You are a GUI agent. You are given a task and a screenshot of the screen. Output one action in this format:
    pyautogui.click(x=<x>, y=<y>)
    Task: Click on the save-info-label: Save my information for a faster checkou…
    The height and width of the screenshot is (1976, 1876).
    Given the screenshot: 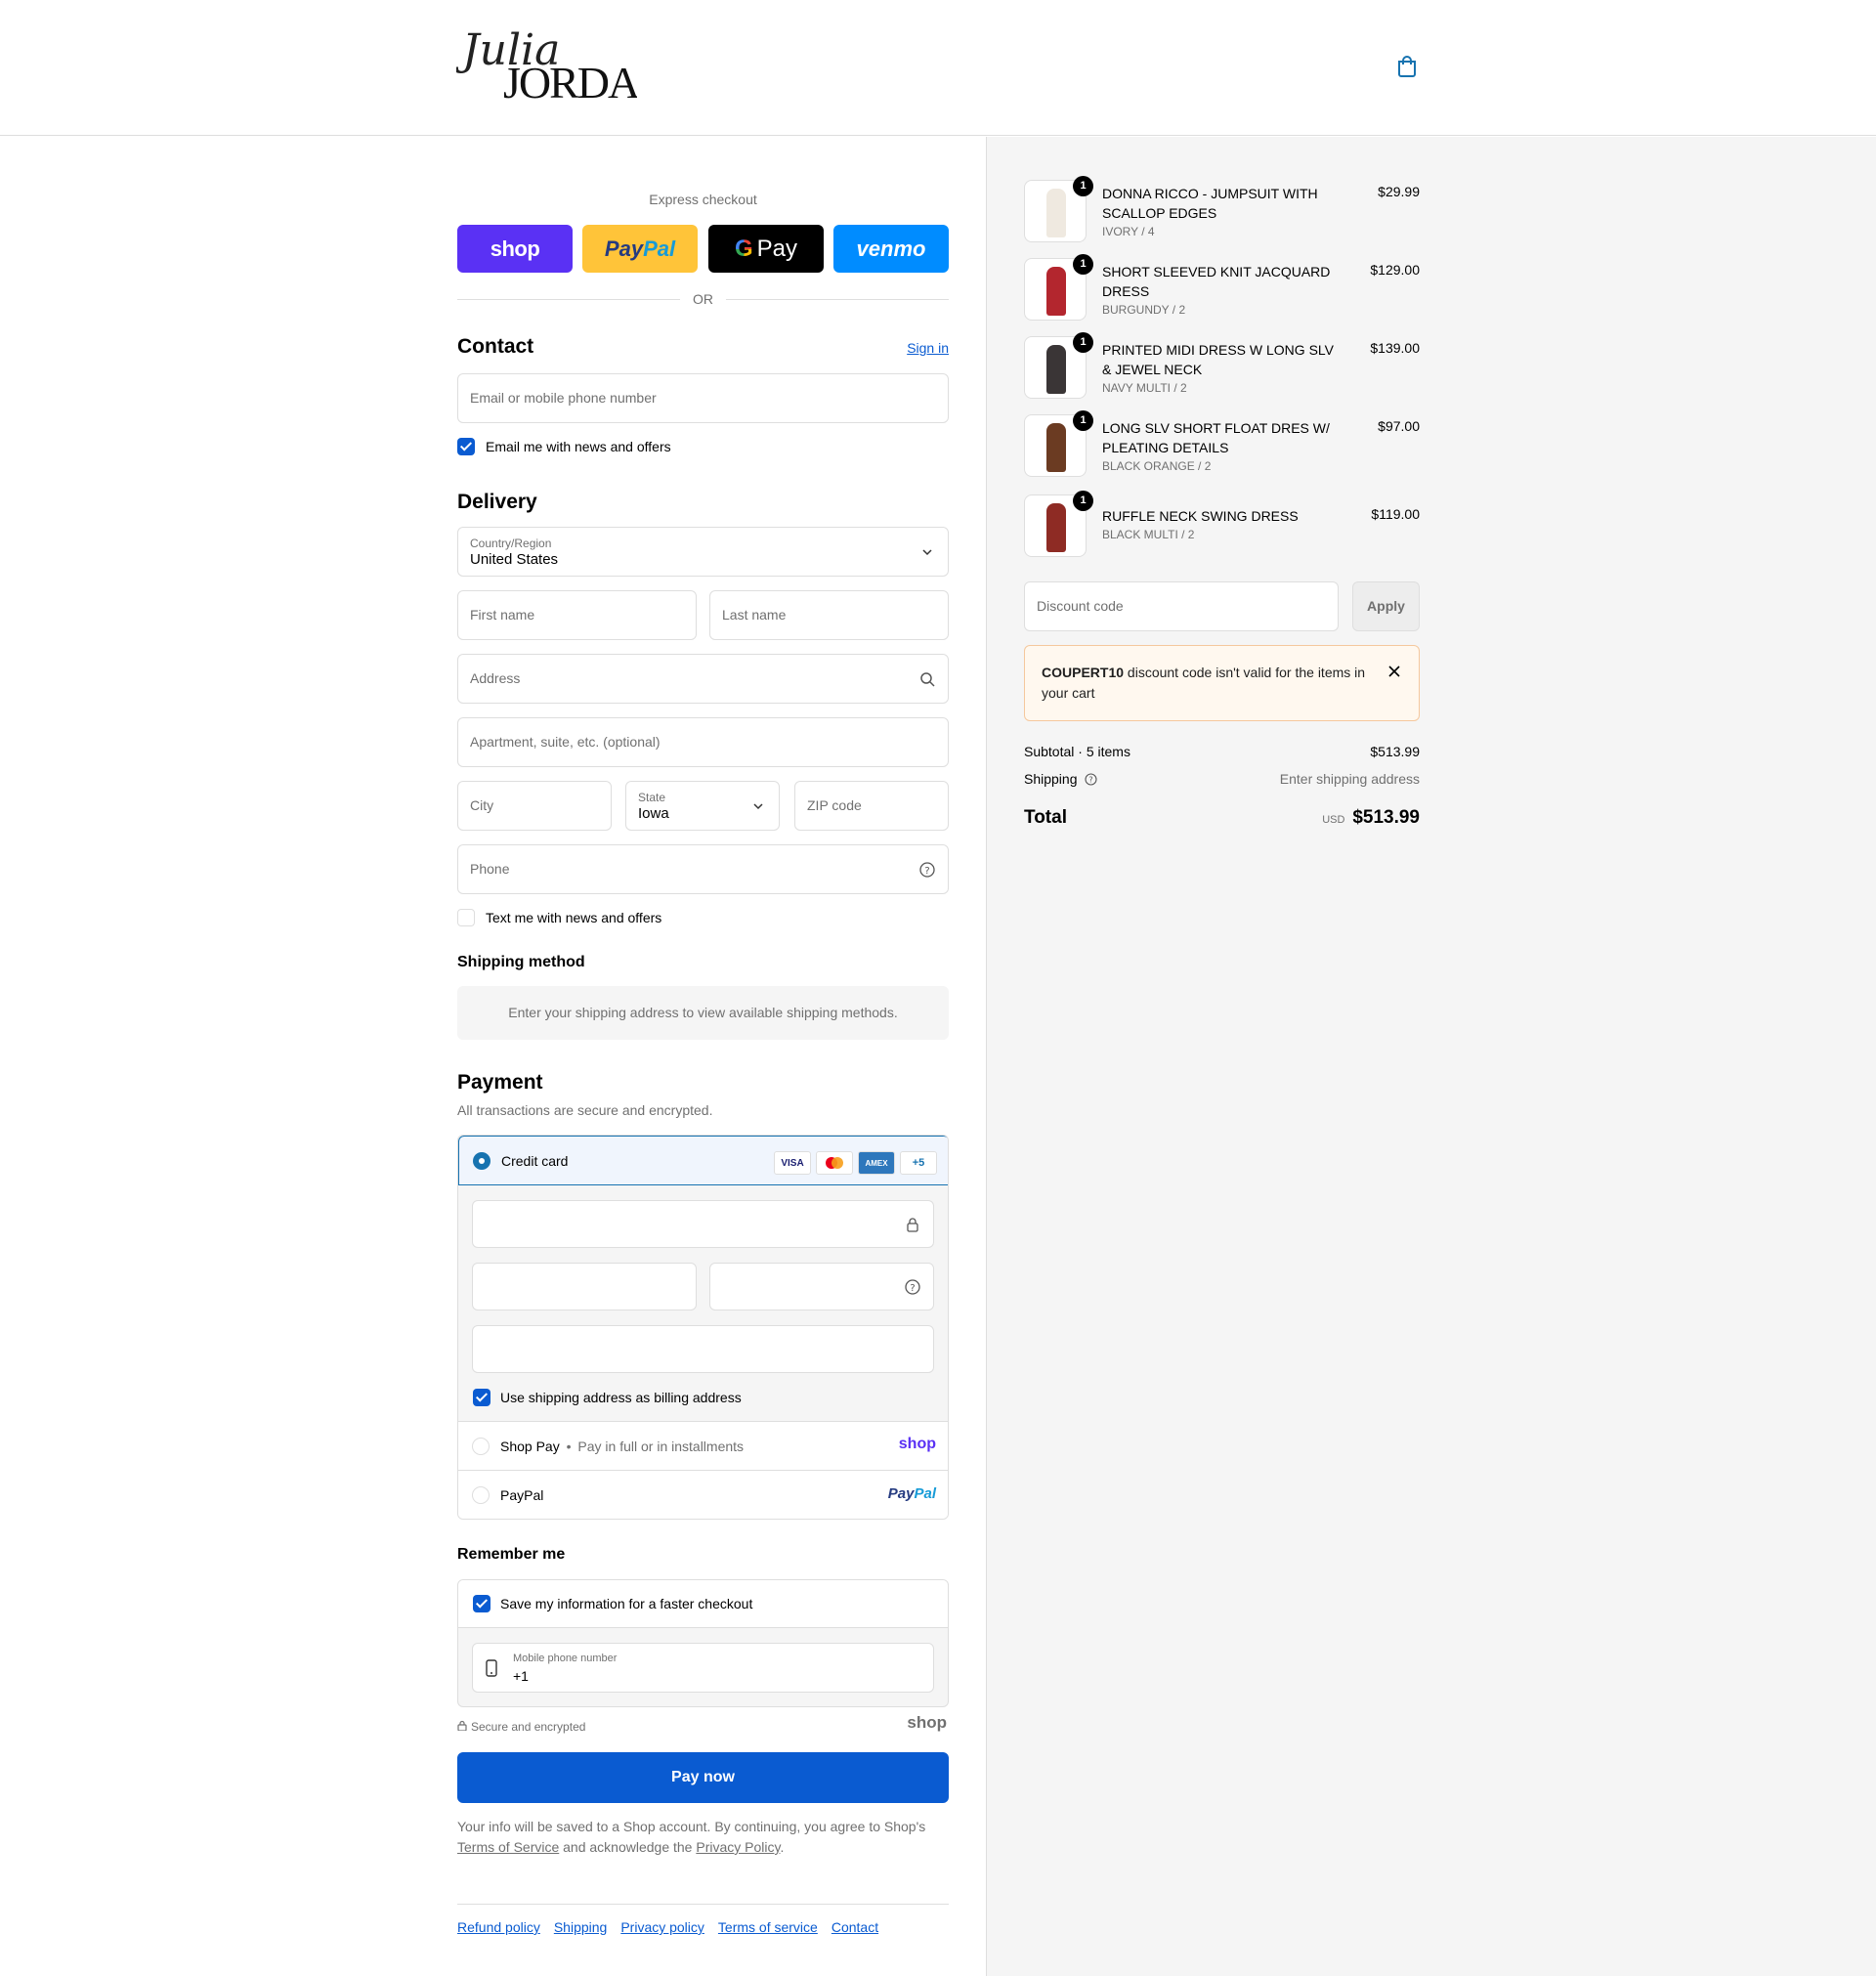 What is the action you would take?
    pyautogui.click(x=627, y=1604)
    